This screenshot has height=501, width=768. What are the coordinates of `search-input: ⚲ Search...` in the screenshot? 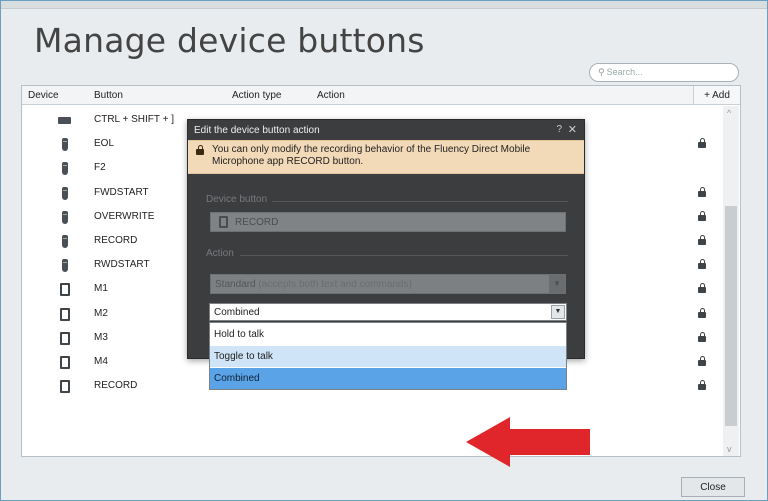 It's located at (664, 72).